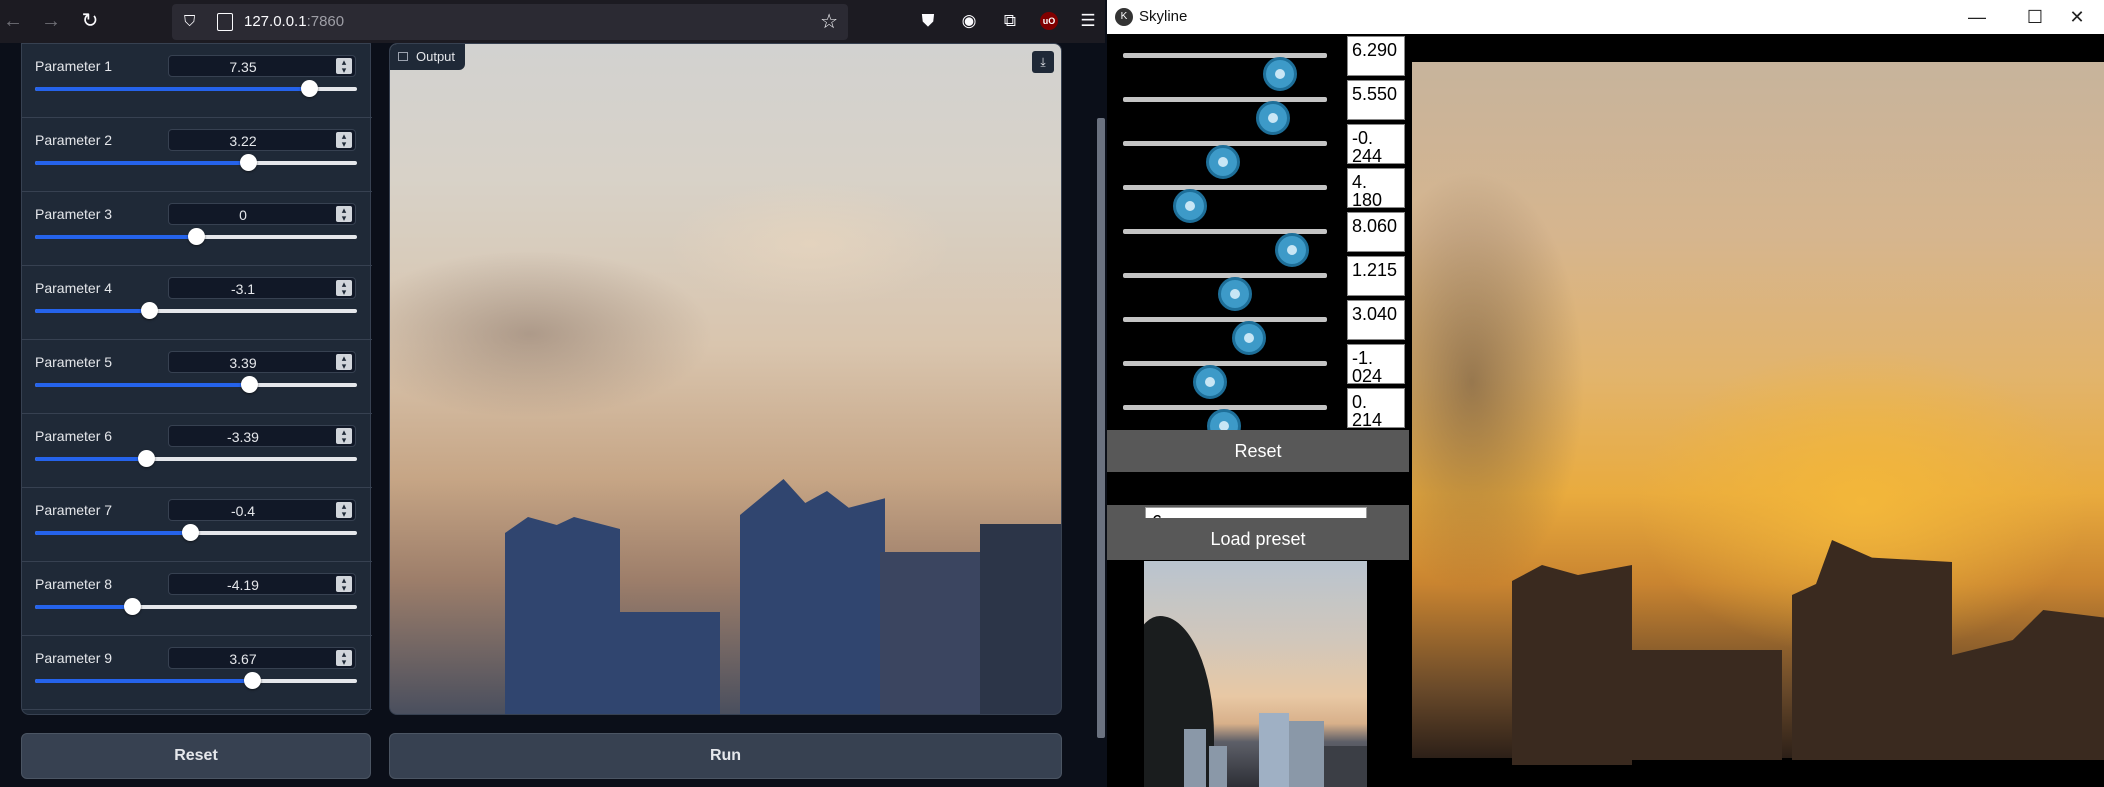 This screenshot has height=787, width=2104. Describe the element at coordinates (1376, 408) in the screenshot. I see `skyline-slider-value: 0. 214` at that location.